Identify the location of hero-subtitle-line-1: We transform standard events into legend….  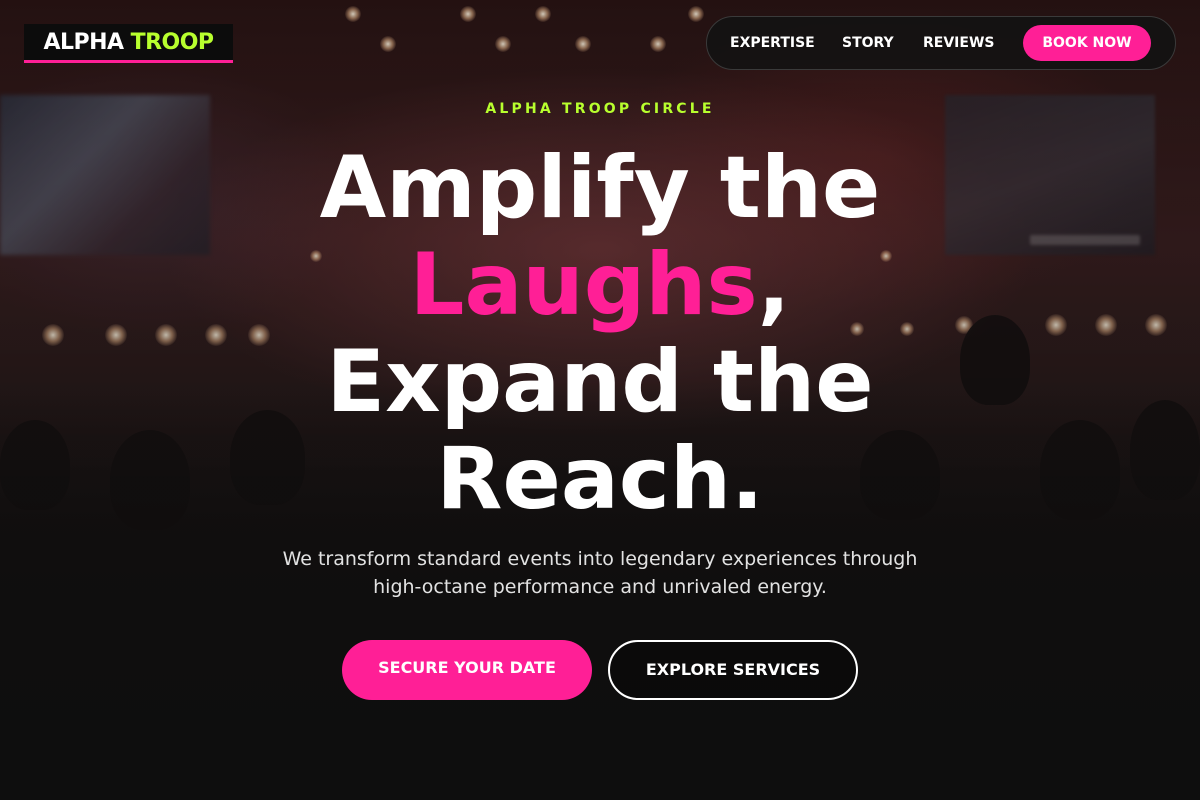
(600, 559).